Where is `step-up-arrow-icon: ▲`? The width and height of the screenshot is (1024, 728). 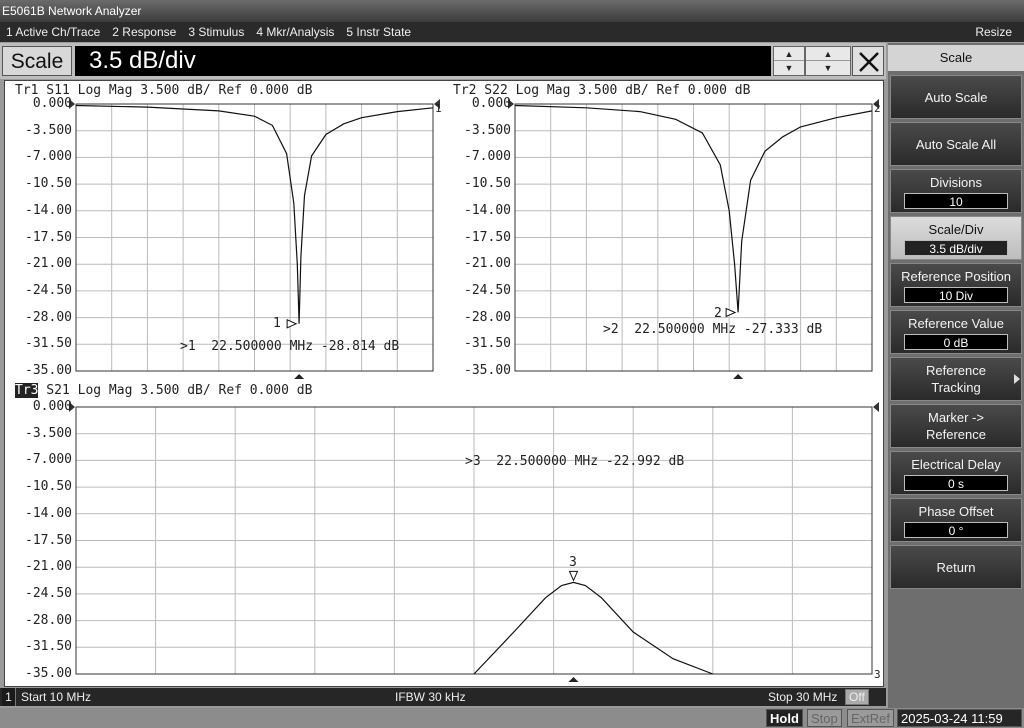 step-up-arrow-icon: ▲ is located at coordinates (789, 54).